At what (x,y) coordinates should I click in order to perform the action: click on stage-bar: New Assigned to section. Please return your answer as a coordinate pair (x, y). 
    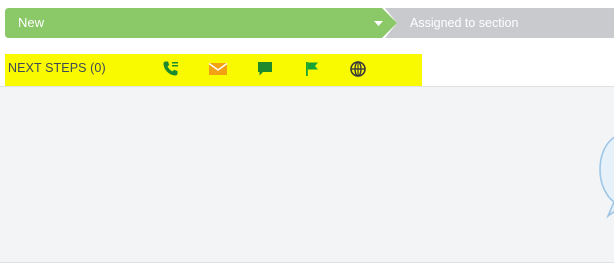
    Looking at the image, I should click on (309, 23).